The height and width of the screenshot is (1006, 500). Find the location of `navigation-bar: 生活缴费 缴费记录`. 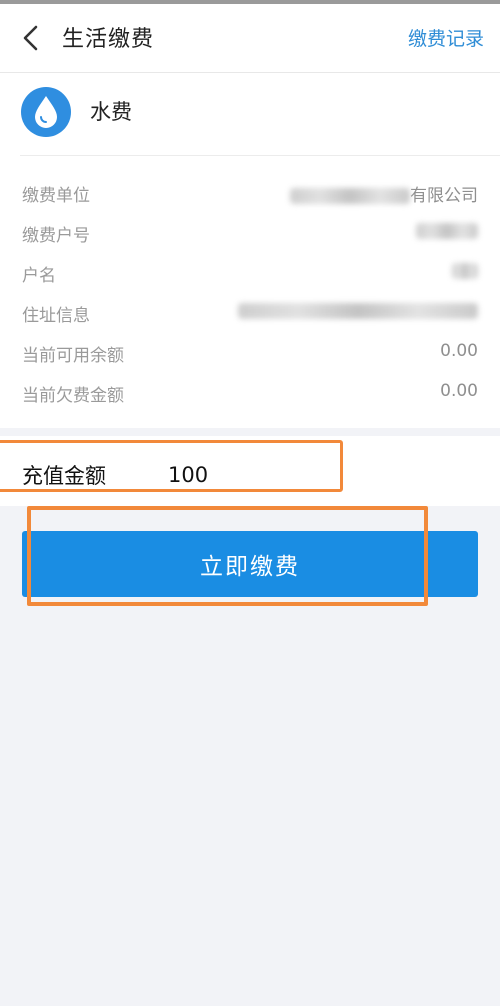

navigation-bar: 生活缴费 缴费记录 is located at coordinates (250, 38).